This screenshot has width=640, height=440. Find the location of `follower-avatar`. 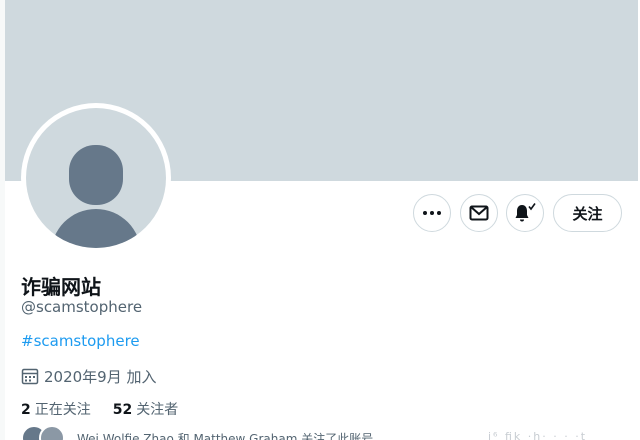

follower-avatar is located at coordinates (52, 432).